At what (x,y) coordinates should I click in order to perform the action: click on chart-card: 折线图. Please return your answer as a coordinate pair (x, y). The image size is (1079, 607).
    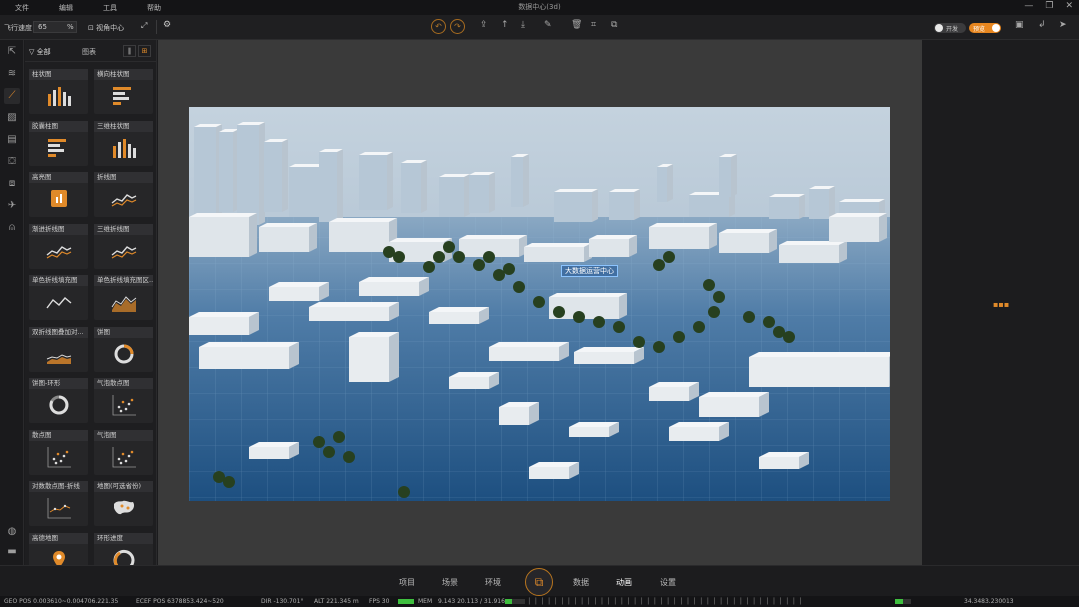
    Looking at the image, I should click on (123, 194).